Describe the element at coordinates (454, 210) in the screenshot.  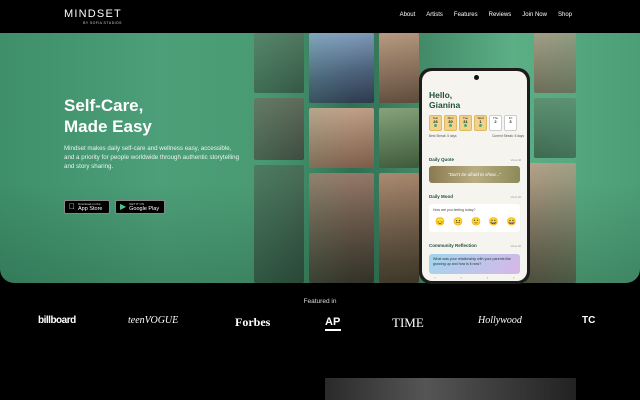
I see `mood-question: How are you feeling today?` at that location.